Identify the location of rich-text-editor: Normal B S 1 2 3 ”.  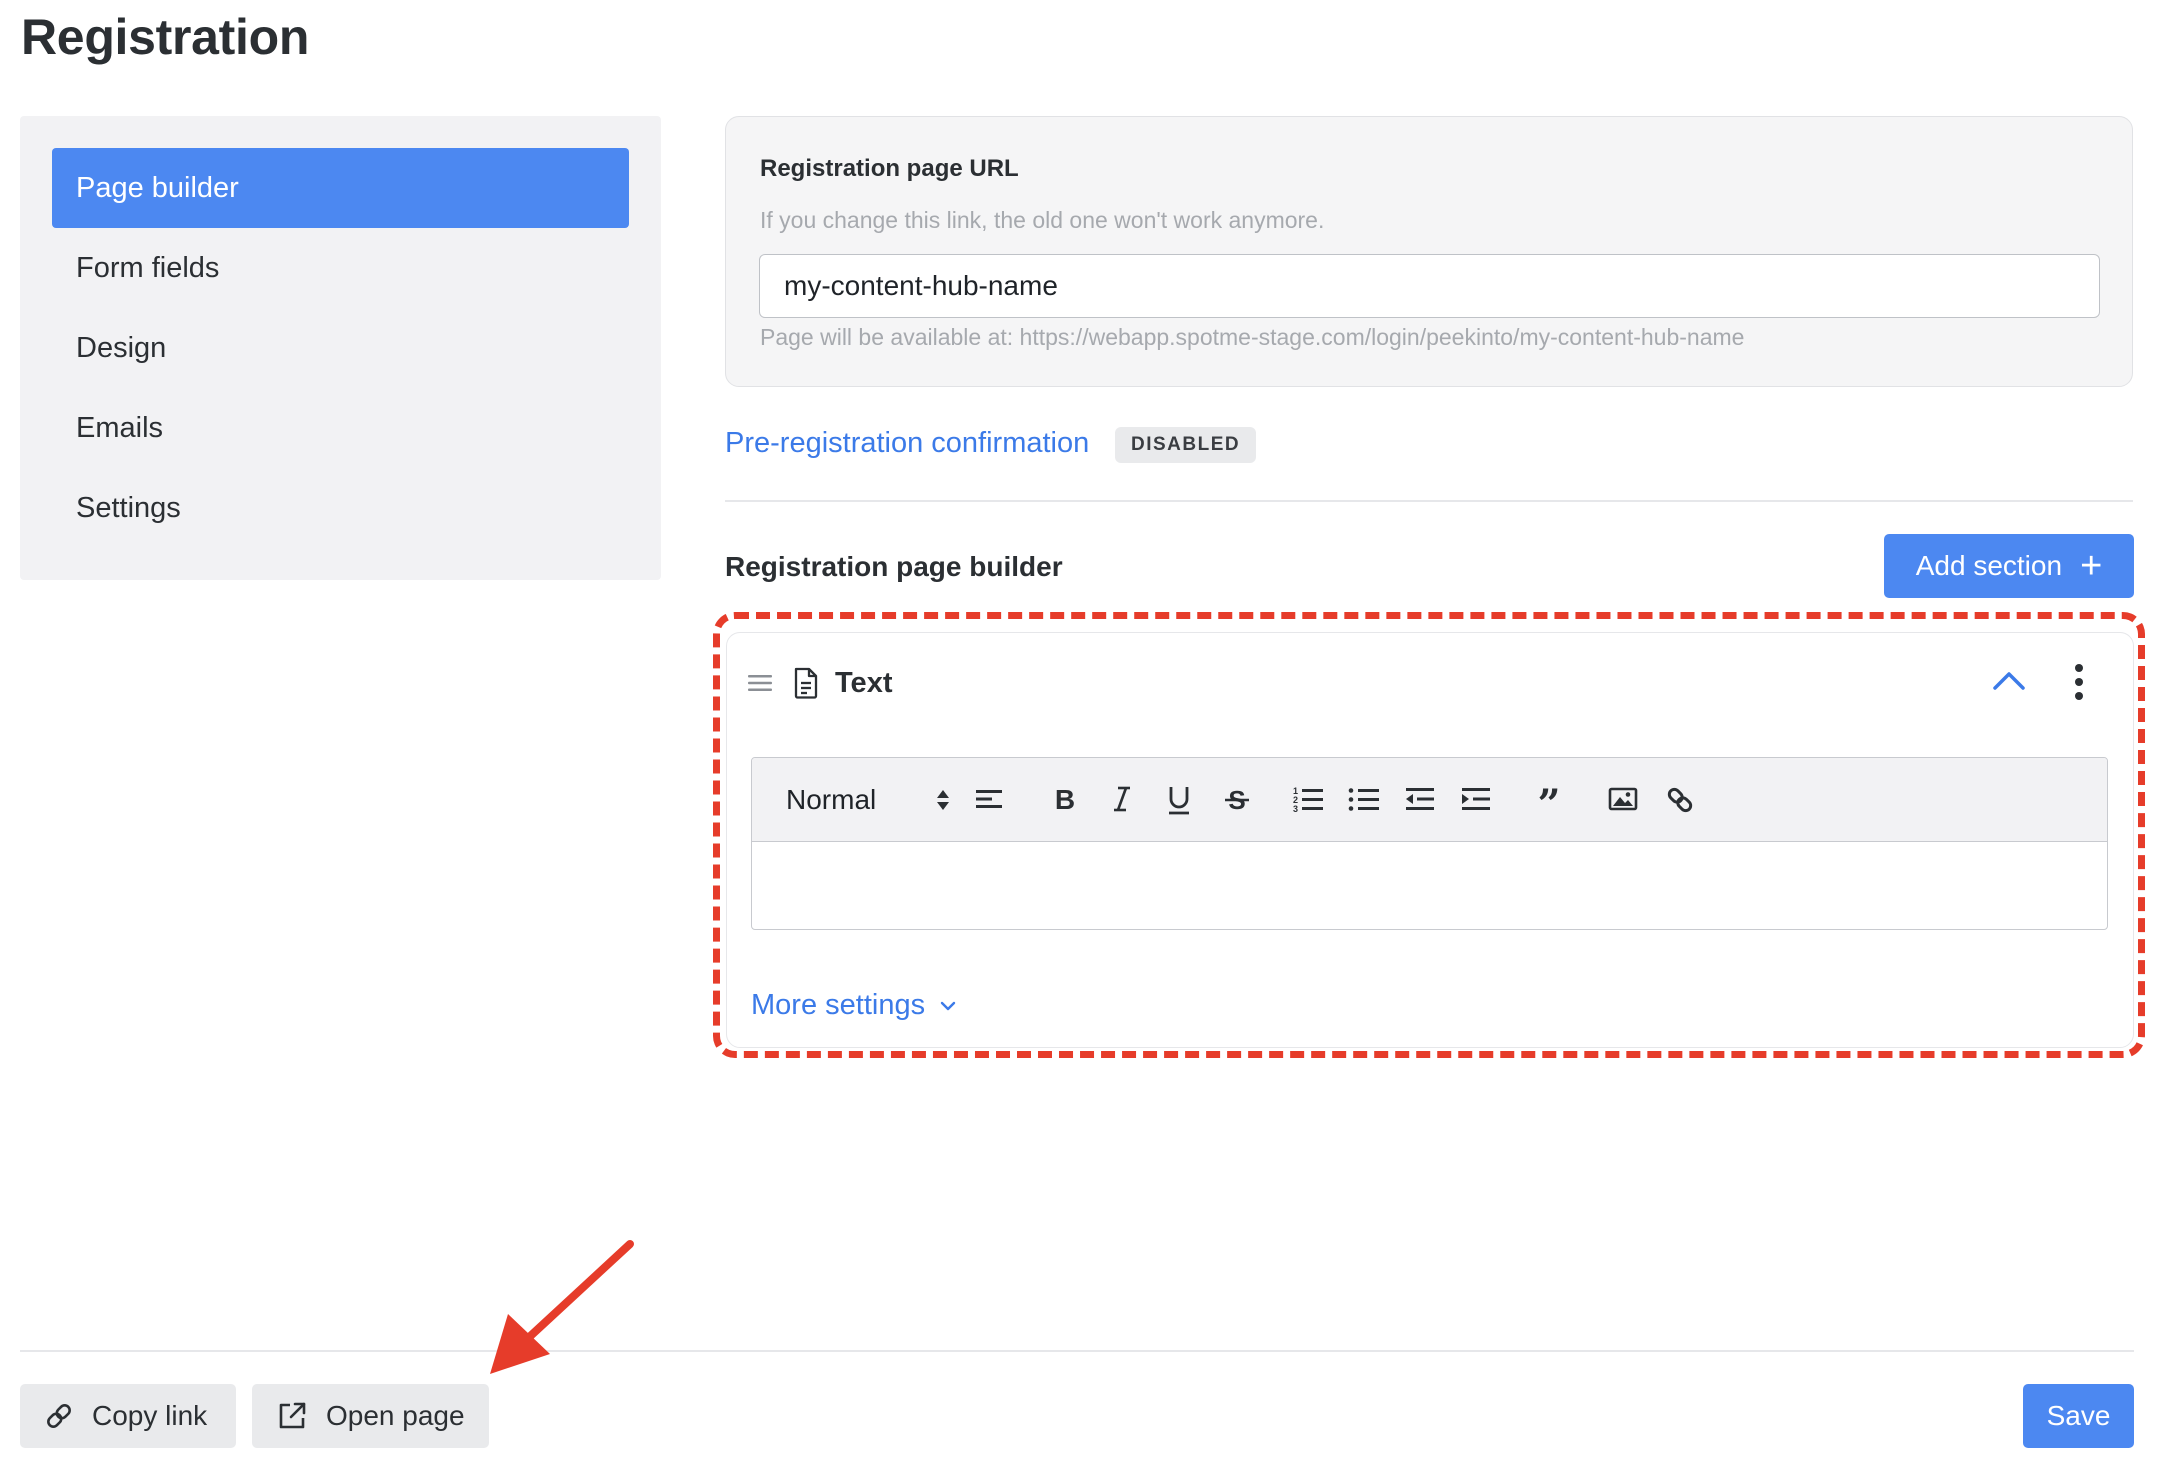
(1429, 843).